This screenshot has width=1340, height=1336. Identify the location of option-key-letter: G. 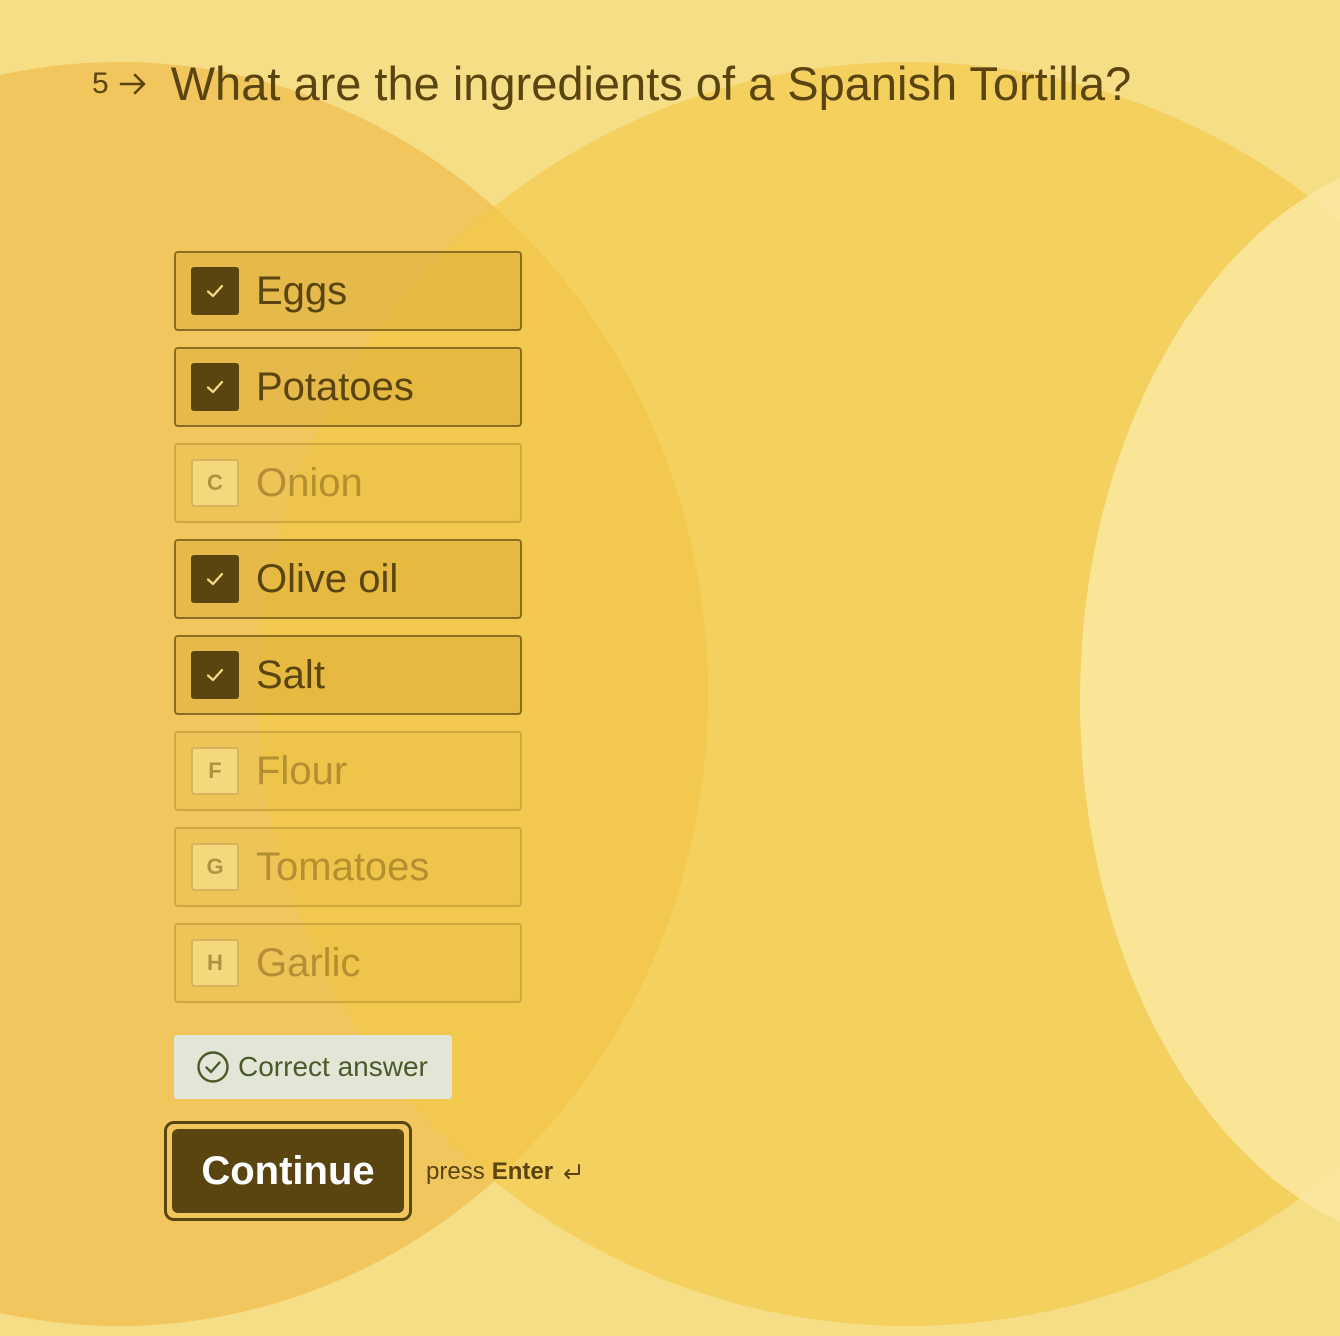
(215, 867).